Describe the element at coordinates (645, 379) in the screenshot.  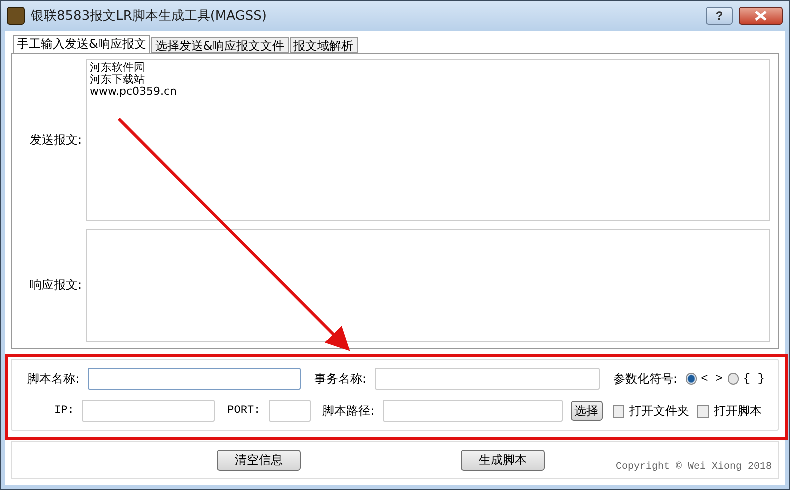
I see `field-label: 参数化符号:` at that location.